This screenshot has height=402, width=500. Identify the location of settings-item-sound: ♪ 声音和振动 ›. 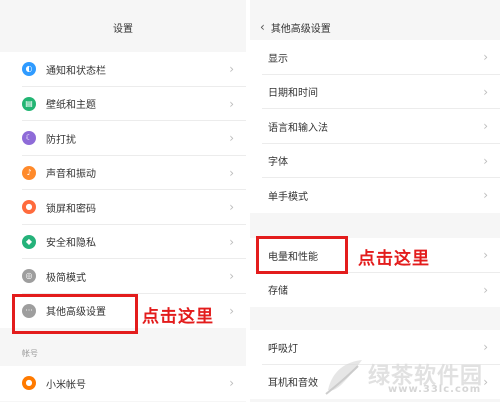
(123, 173).